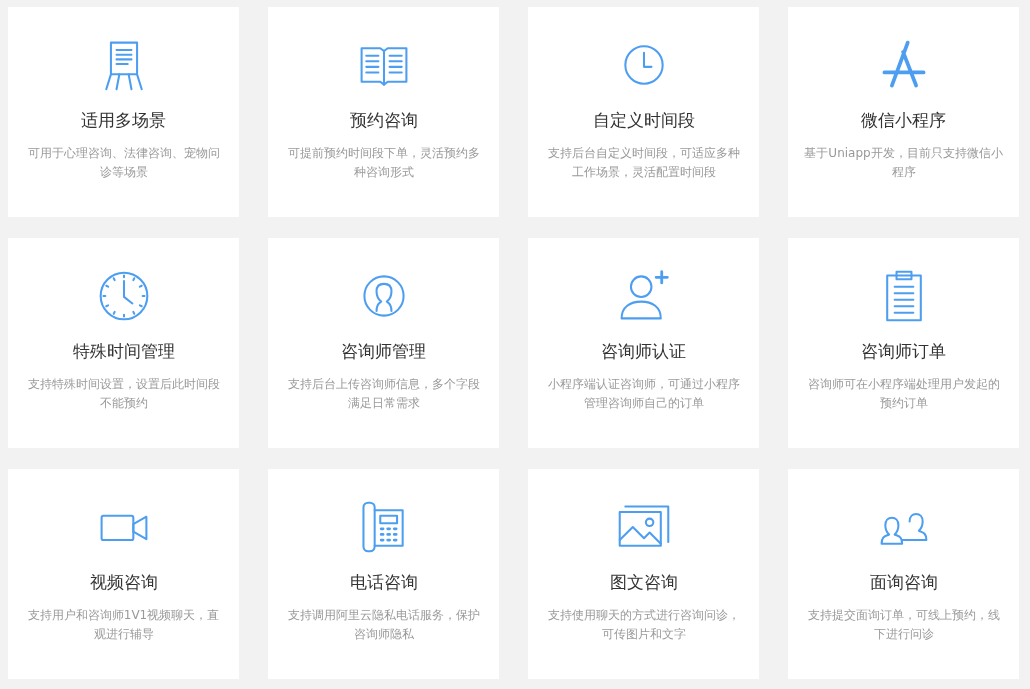 The width and height of the screenshot is (1030, 689). I want to click on card-description: 支持后台上传咨询师信息，多个字段满足日常需求, so click(383, 394).